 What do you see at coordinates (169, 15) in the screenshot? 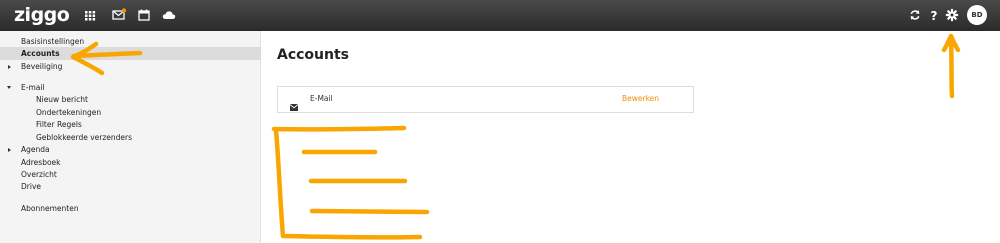
I see `cloud-icon` at bounding box center [169, 15].